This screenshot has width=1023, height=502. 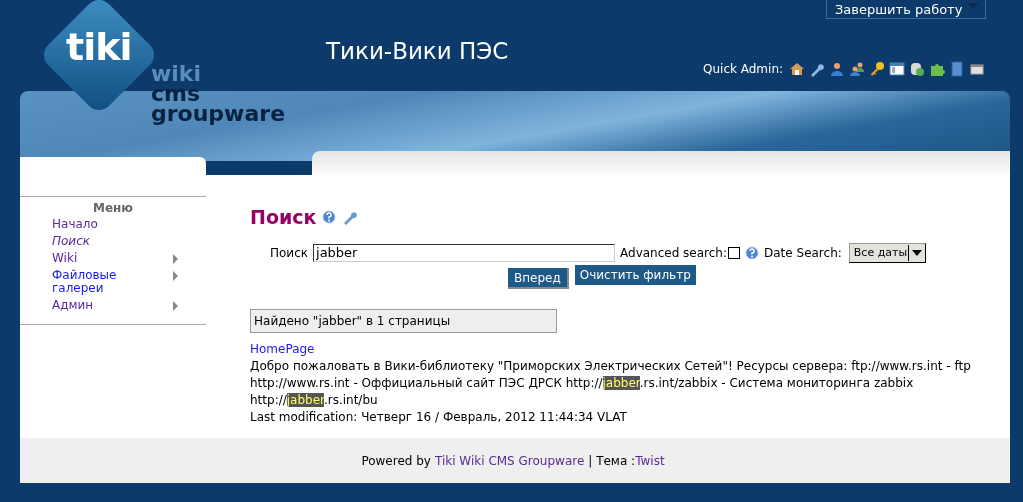 What do you see at coordinates (177, 74) in the screenshot?
I see `logo-tagline: wiki` at bounding box center [177, 74].